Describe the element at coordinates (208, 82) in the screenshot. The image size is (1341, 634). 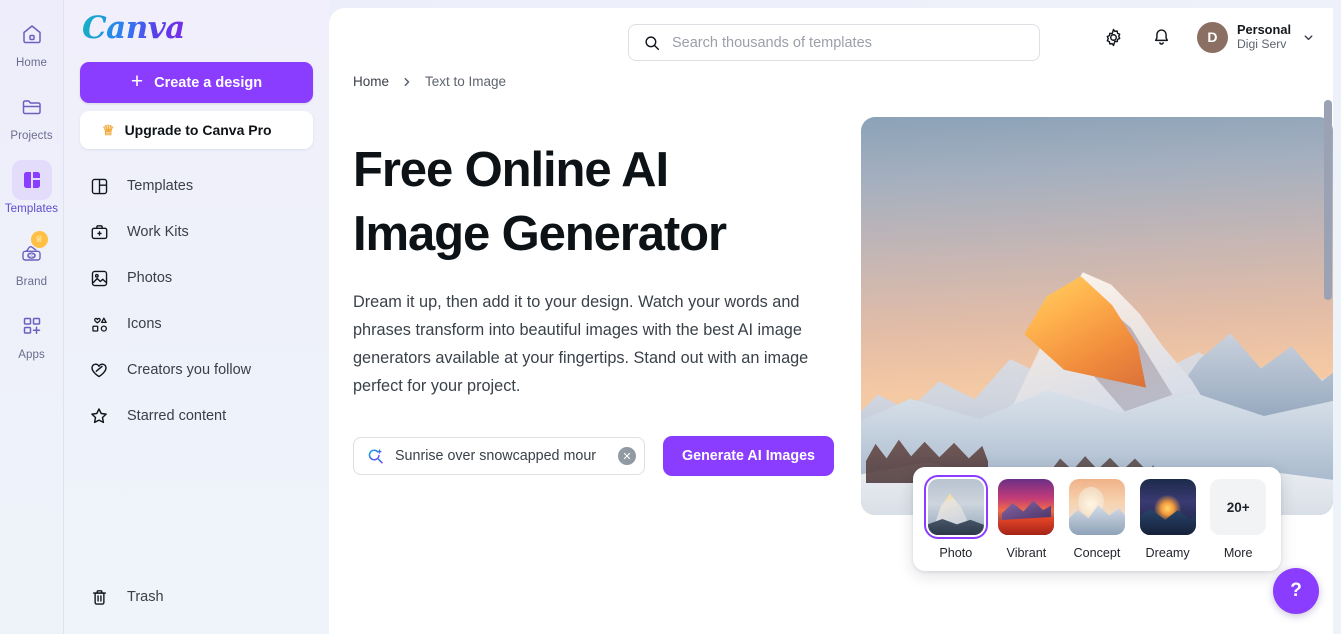
I see `create-a-design-label: Create a design` at that location.